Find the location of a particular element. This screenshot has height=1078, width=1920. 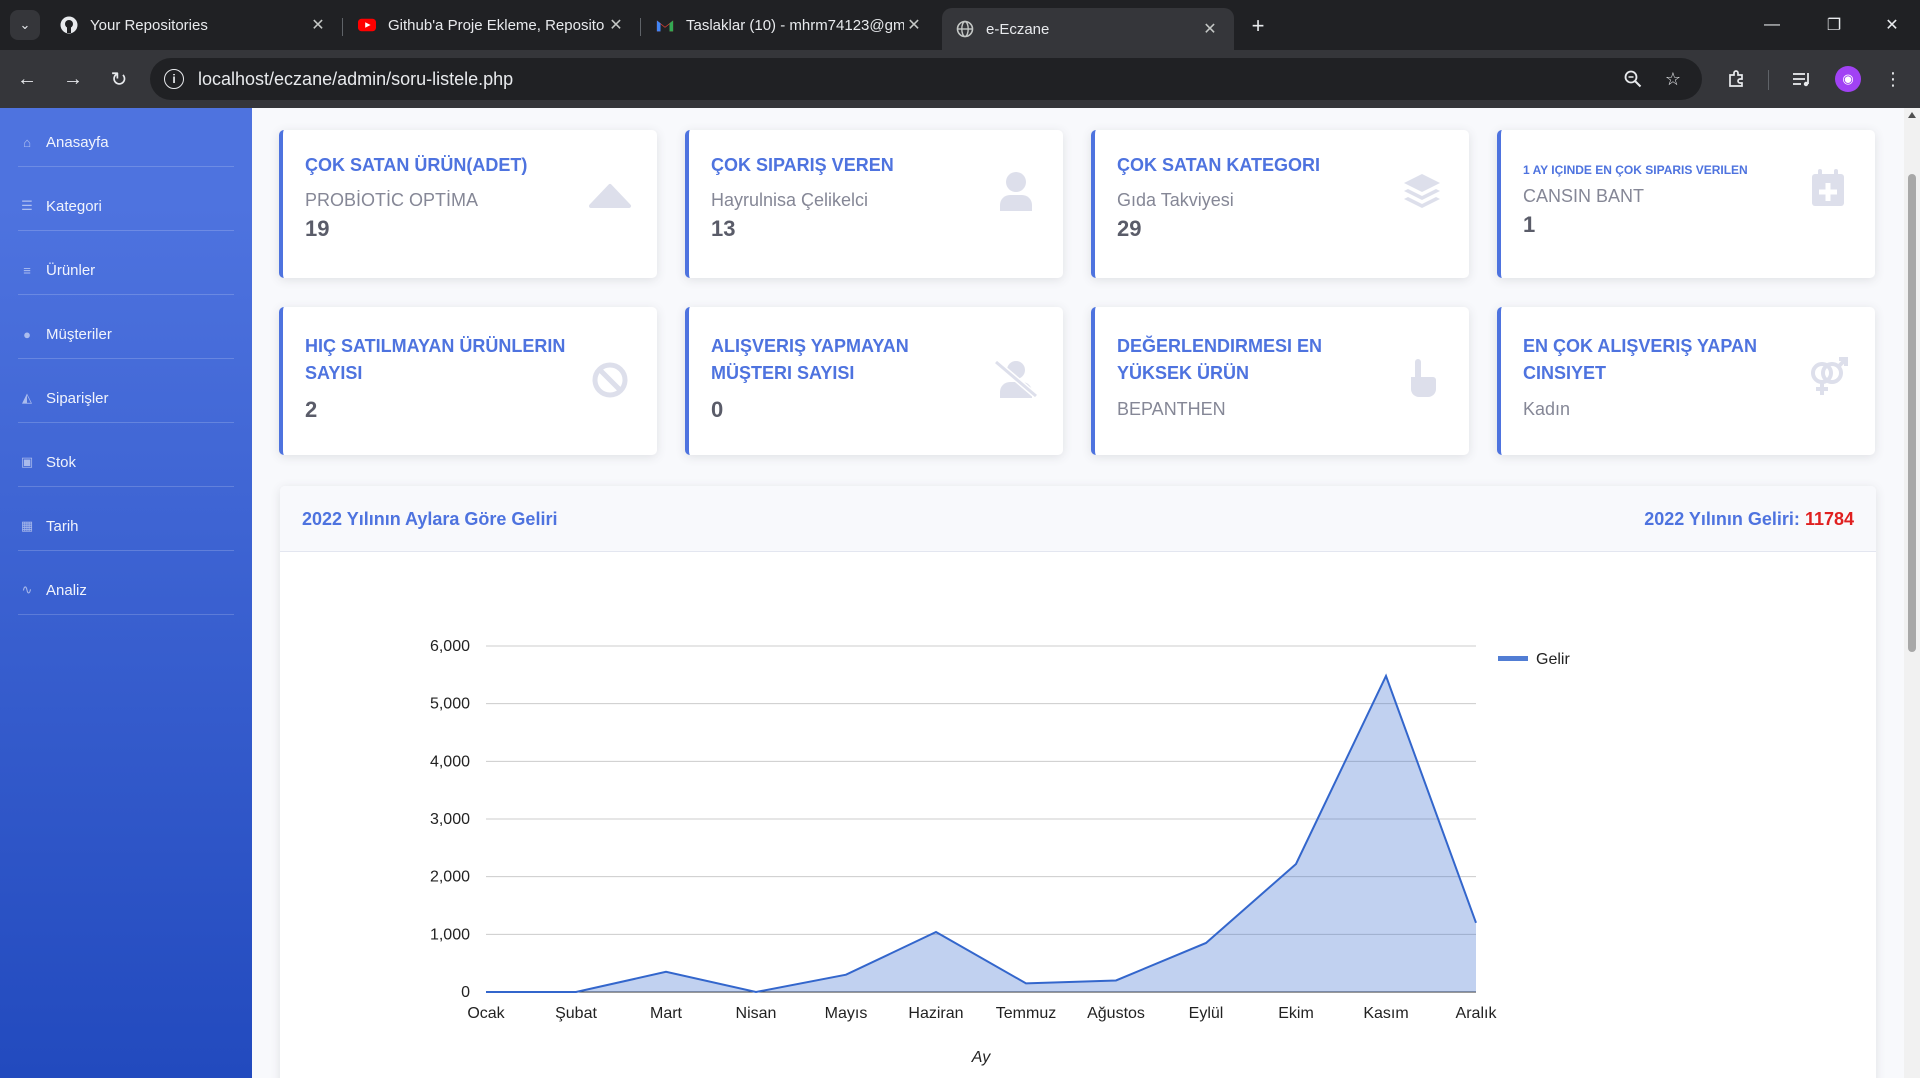

venus-mars-icon is located at coordinates (1828, 376).